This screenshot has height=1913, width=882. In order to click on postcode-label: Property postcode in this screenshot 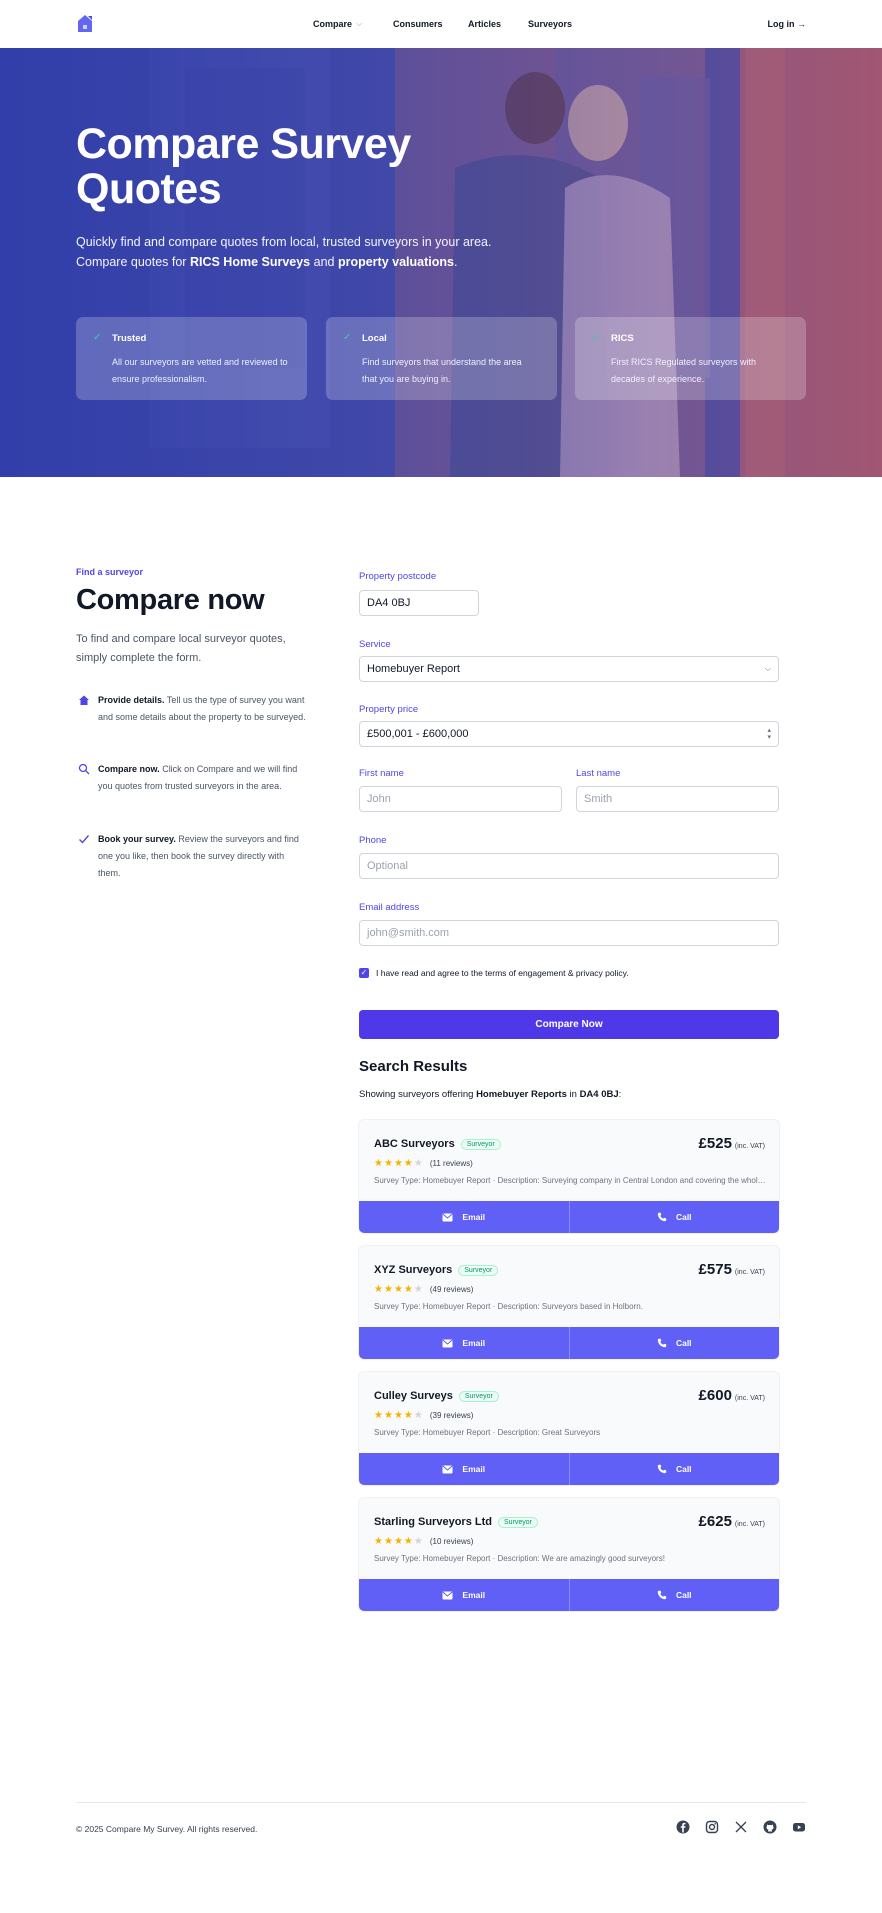, I will do `click(398, 576)`.